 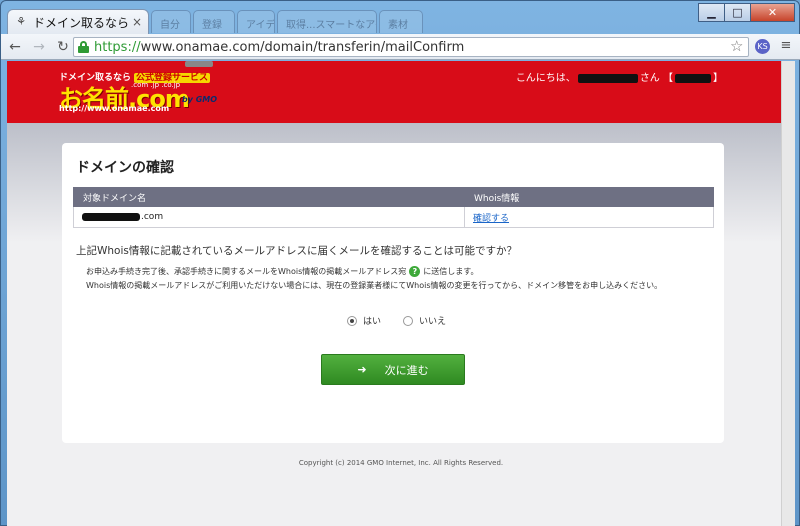 What do you see at coordinates (786, 46) in the screenshot?
I see `menu-icon: ≡` at bounding box center [786, 46].